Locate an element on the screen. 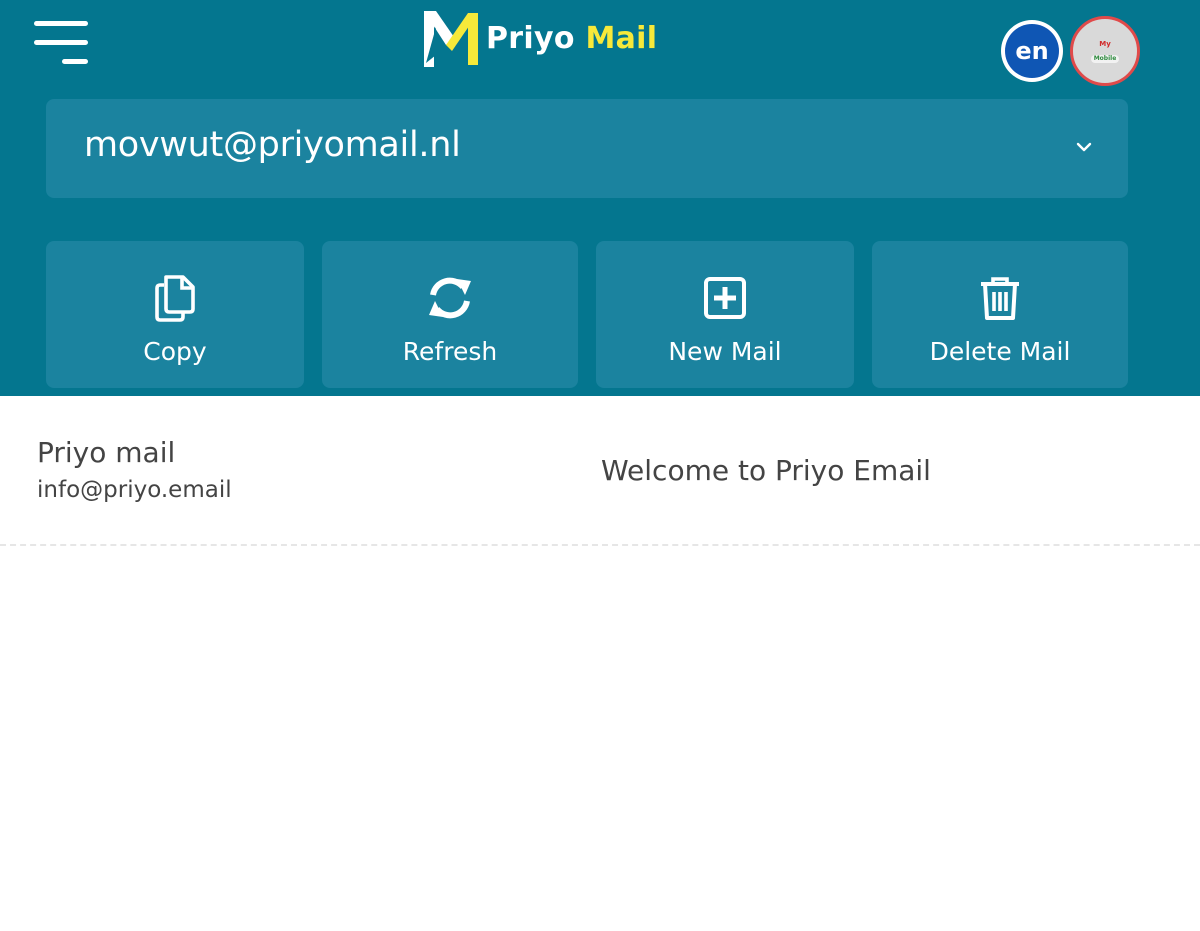  refresh-button: Refresh is located at coordinates (450, 314).